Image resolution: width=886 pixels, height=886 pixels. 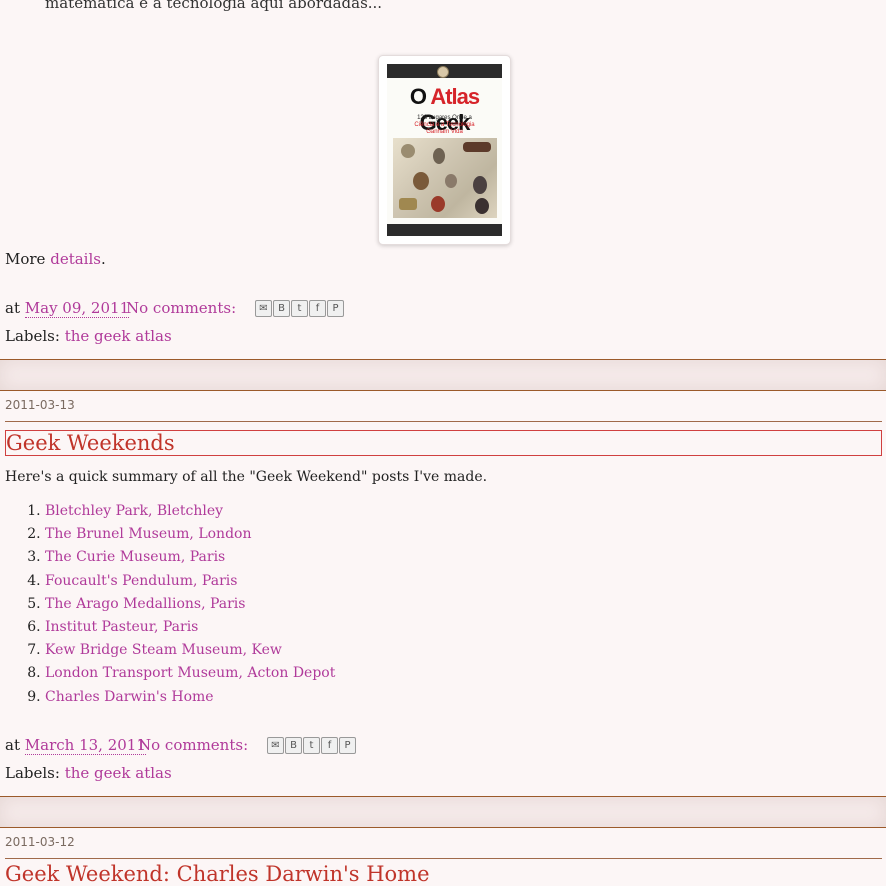 I want to click on list-item: The Arago Medallions, Paris, so click(x=190, y=604).